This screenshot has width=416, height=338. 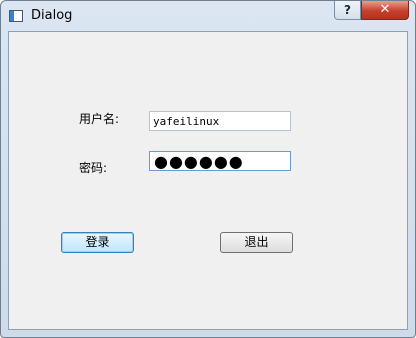 I want to click on password-label: 密码:, so click(x=93, y=168).